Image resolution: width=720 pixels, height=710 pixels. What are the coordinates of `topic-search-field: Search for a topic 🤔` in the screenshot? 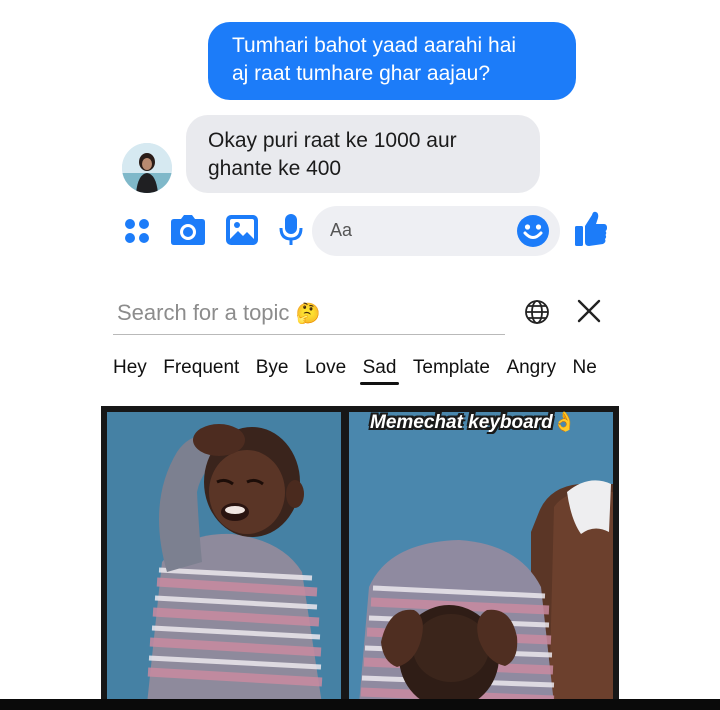 It's located at (309, 313).